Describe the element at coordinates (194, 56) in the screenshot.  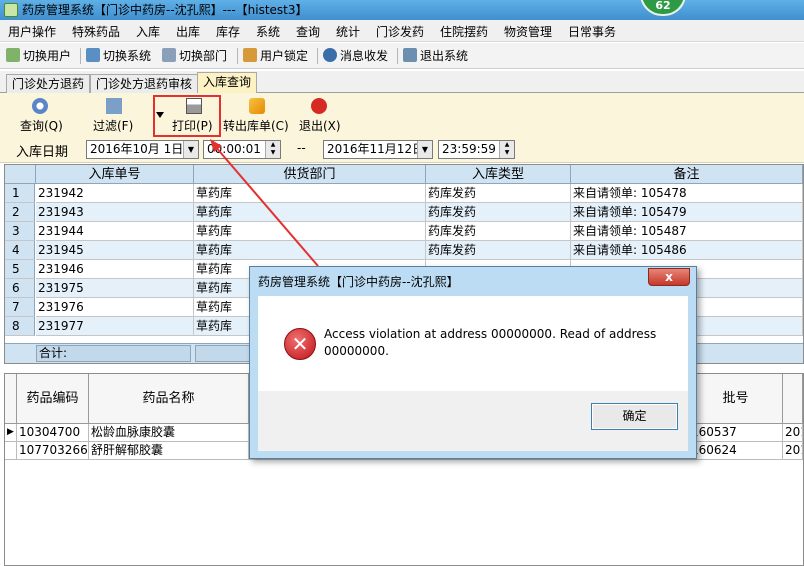
I see `switch-department-button: 切换部门` at that location.